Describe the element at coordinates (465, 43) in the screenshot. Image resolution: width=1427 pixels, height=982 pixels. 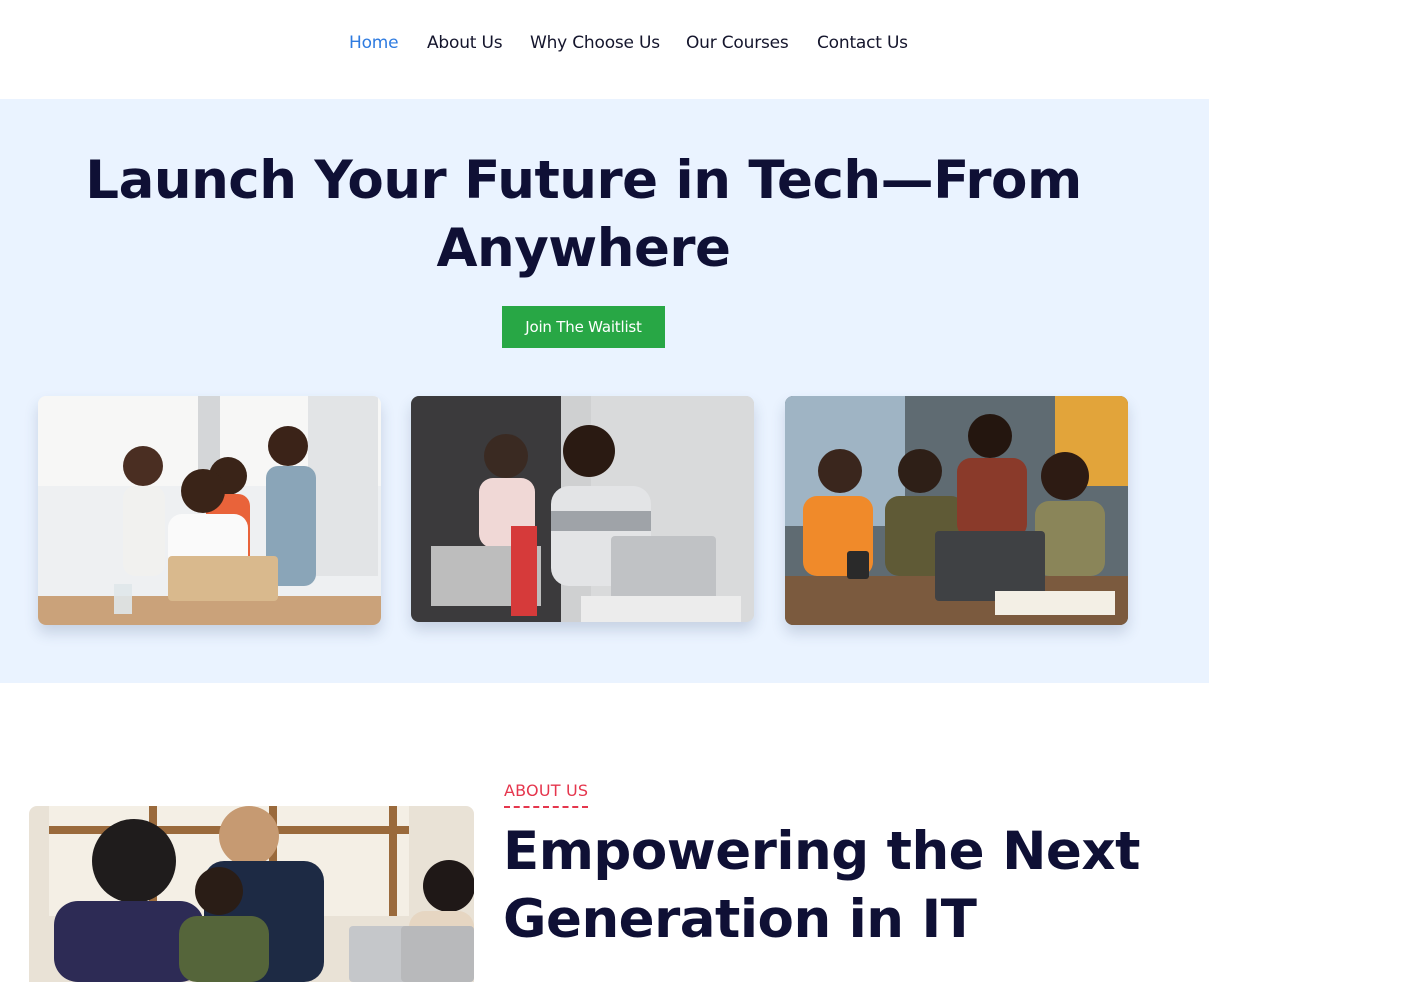
I see `nav-item-about-us: About Us` at that location.